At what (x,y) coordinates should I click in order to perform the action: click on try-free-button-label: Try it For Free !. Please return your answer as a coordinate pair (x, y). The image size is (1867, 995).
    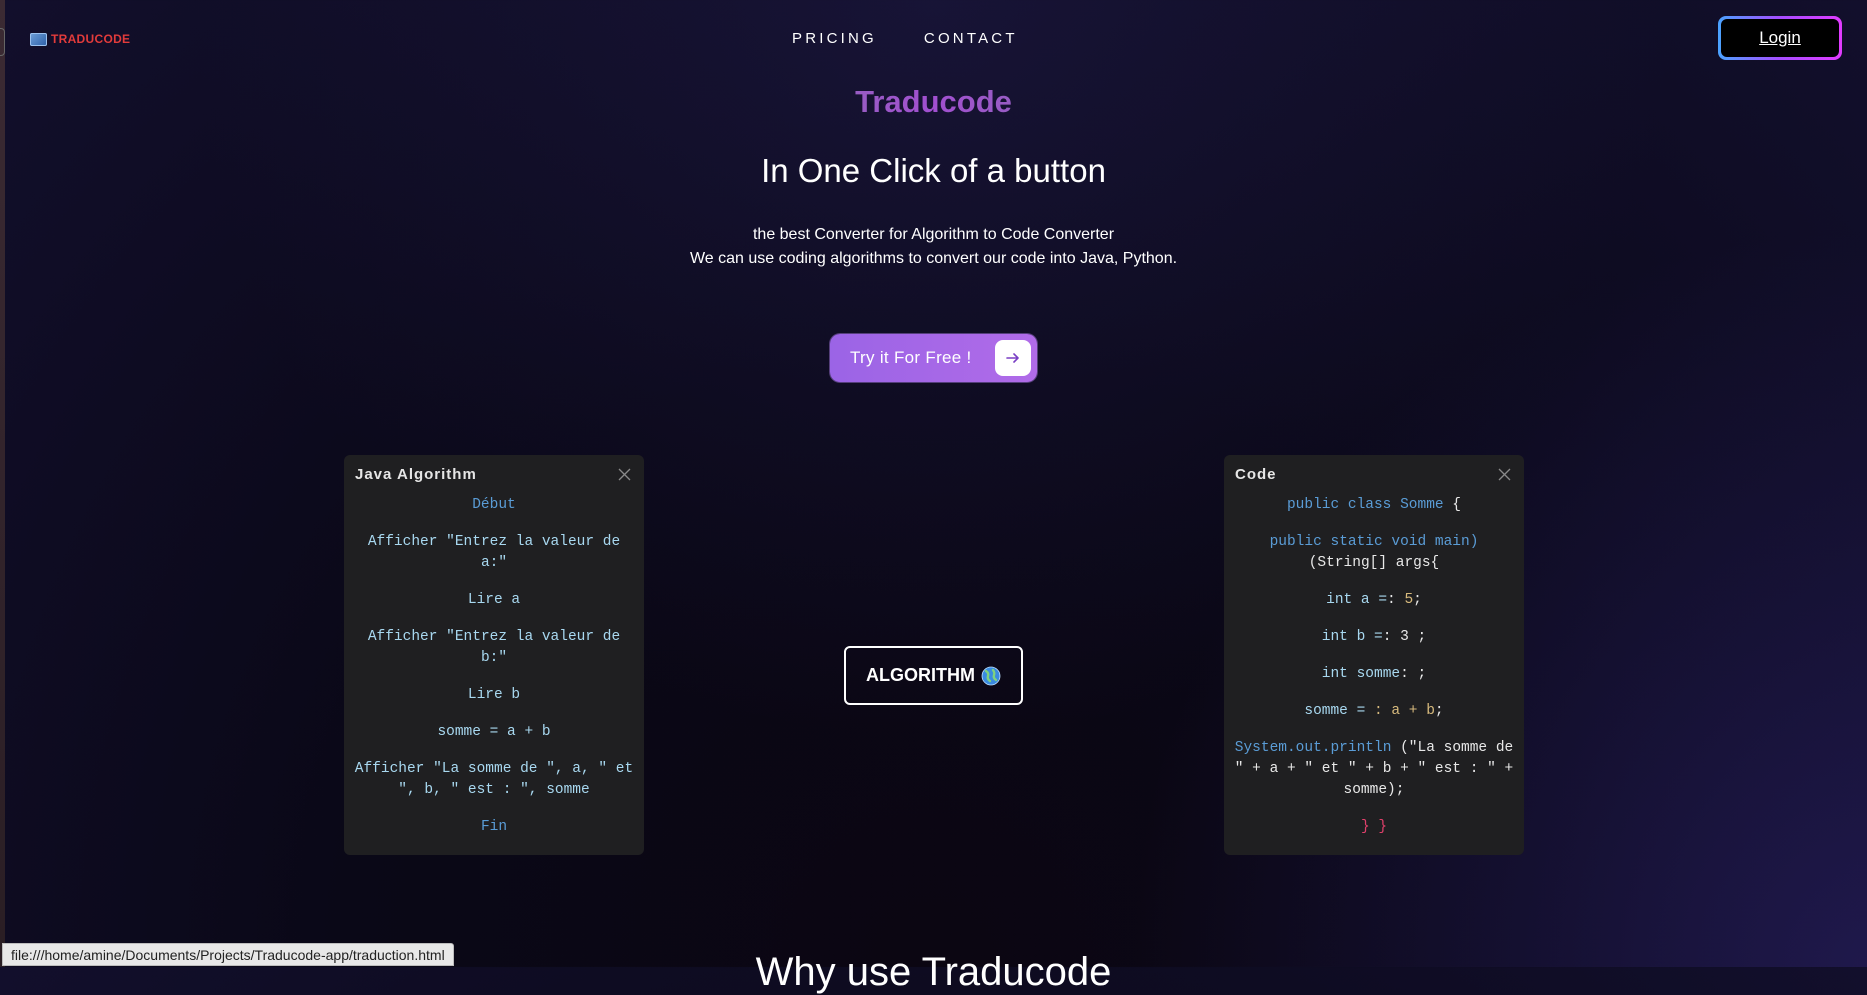
    Looking at the image, I should click on (911, 357).